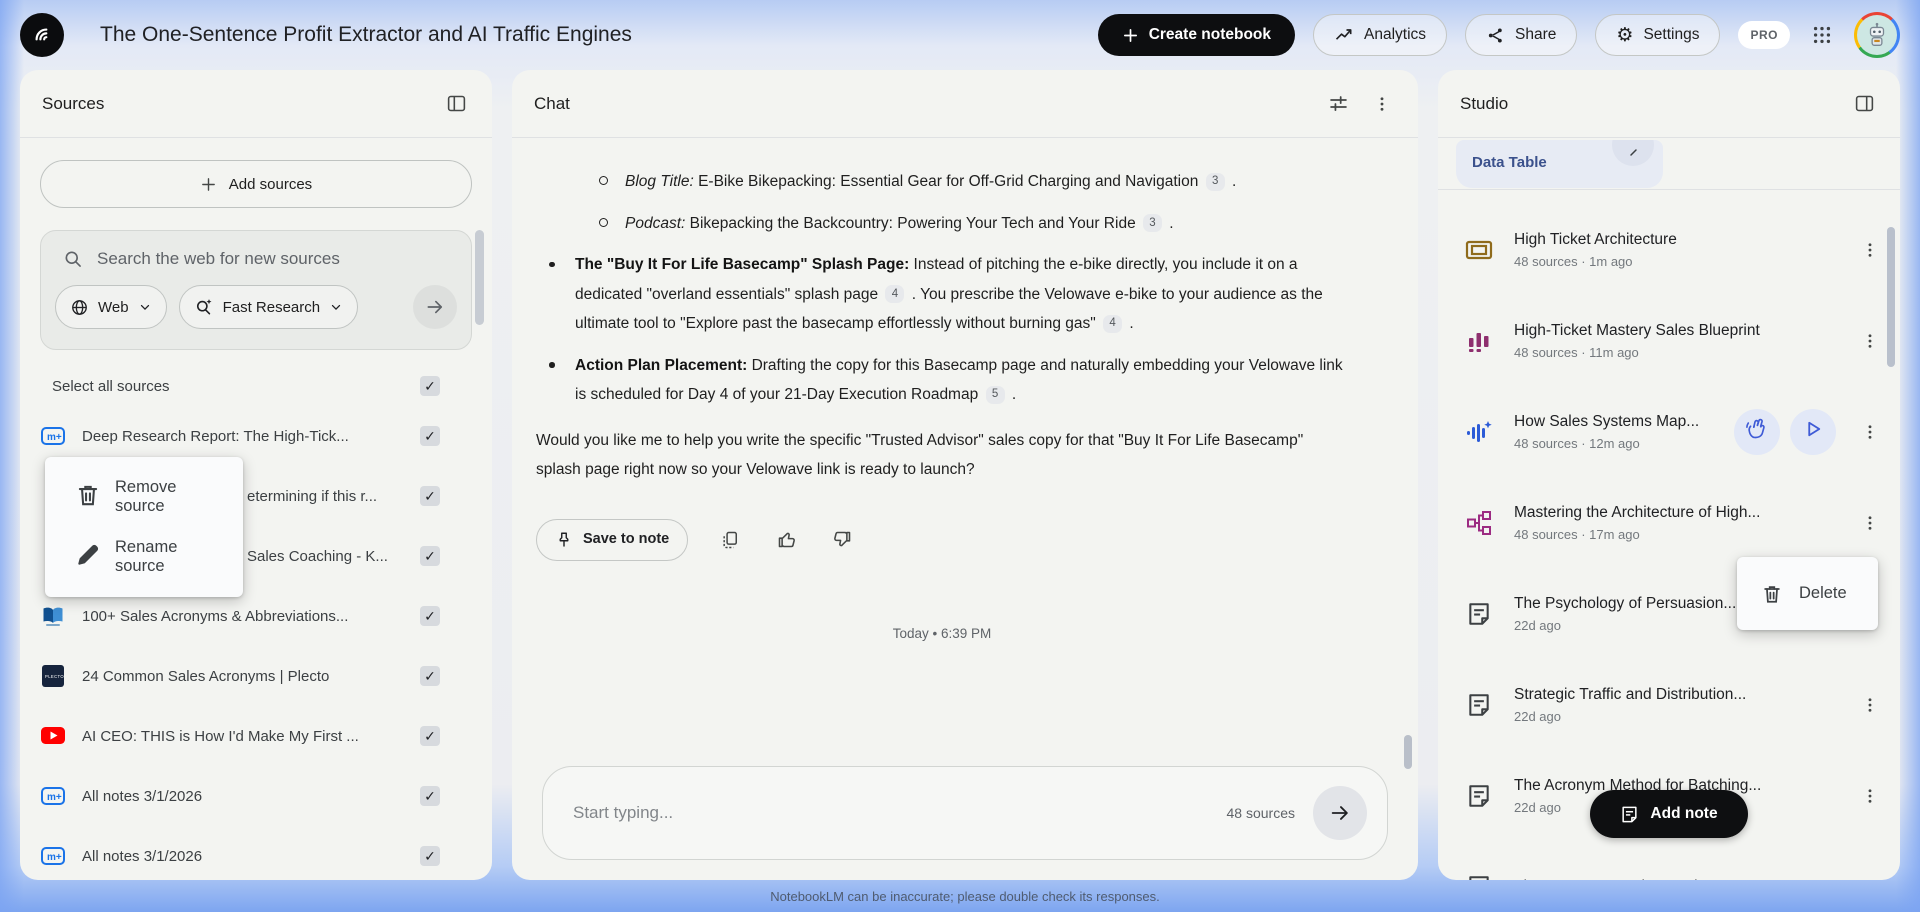  What do you see at coordinates (1630, 814) in the screenshot?
I see `note-icon` at bounding box center [1630, 814].